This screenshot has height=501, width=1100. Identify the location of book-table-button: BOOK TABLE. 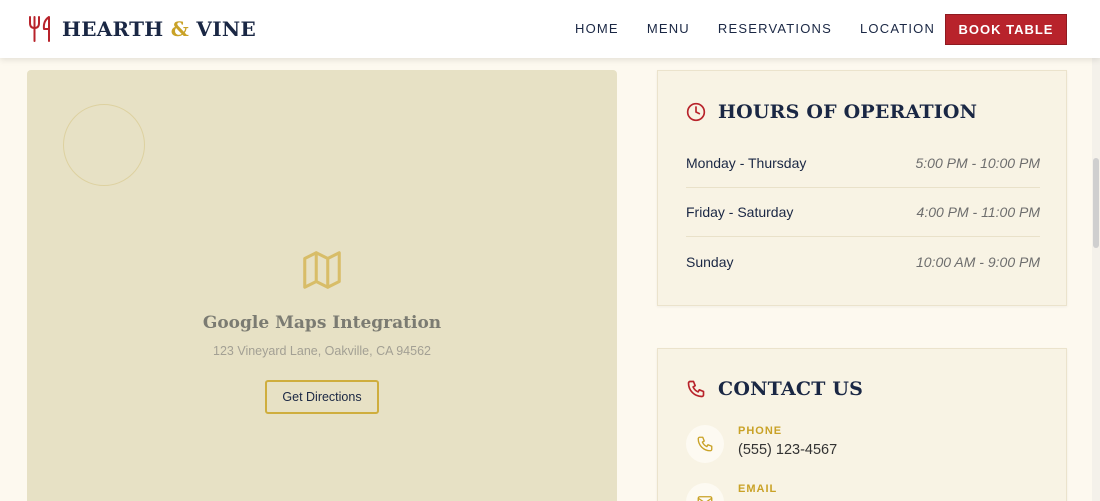
(1006, 29).